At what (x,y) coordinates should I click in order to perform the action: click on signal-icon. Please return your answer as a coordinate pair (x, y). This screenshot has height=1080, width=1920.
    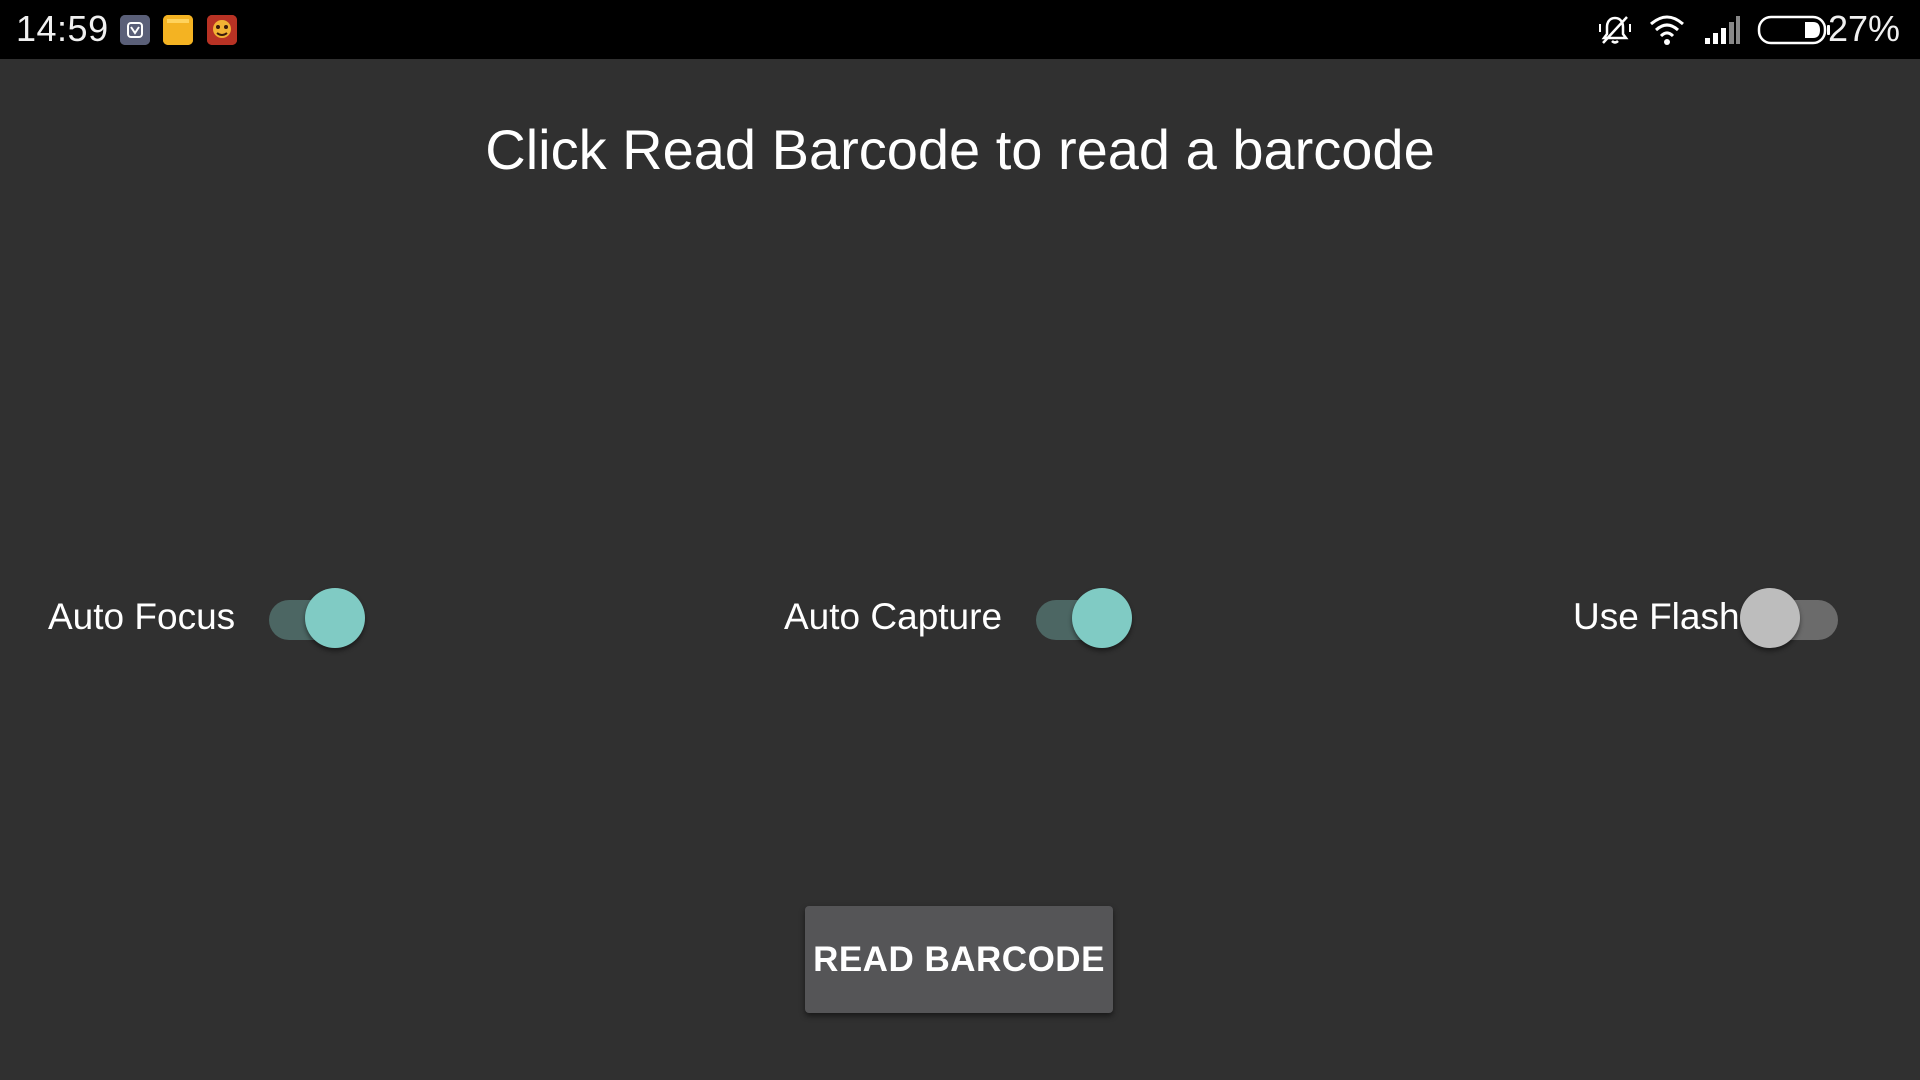
    Looking at the image, I should click on (1722, 32).